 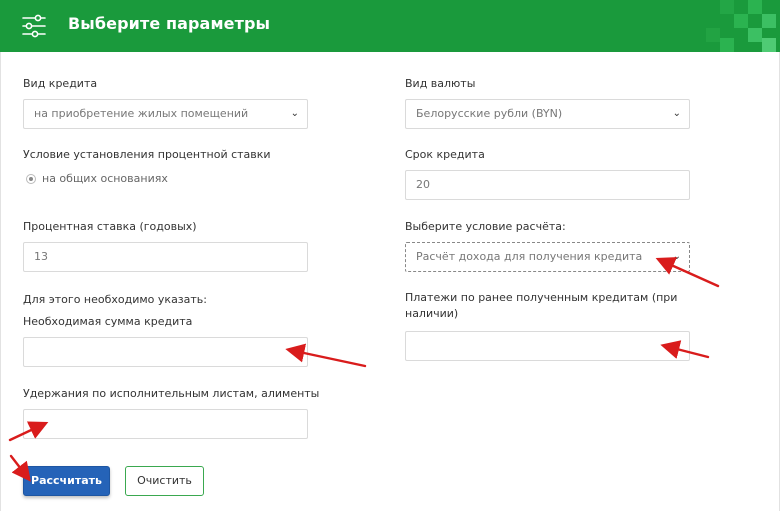 I want to click on rate-condition-label: Условие установления процентной ставки, so click(x=147, y=154).